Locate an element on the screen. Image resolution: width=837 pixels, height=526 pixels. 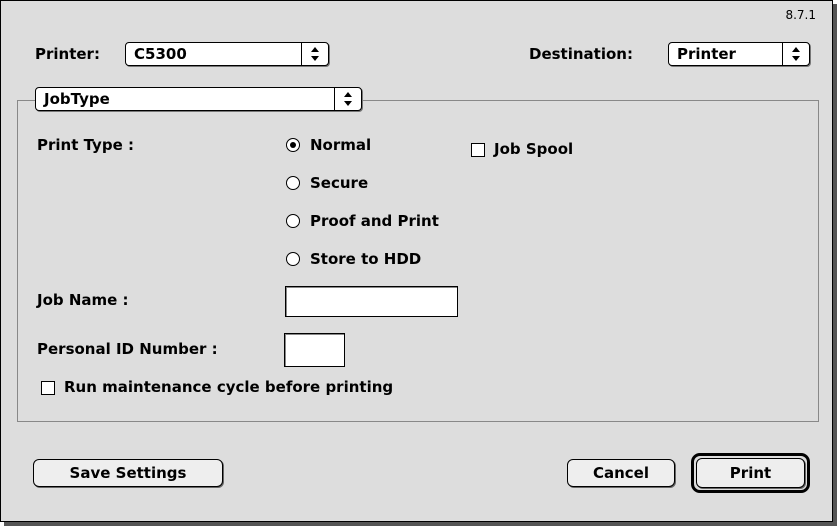
job-spool-checkbox is located at coordinates (478, 150).